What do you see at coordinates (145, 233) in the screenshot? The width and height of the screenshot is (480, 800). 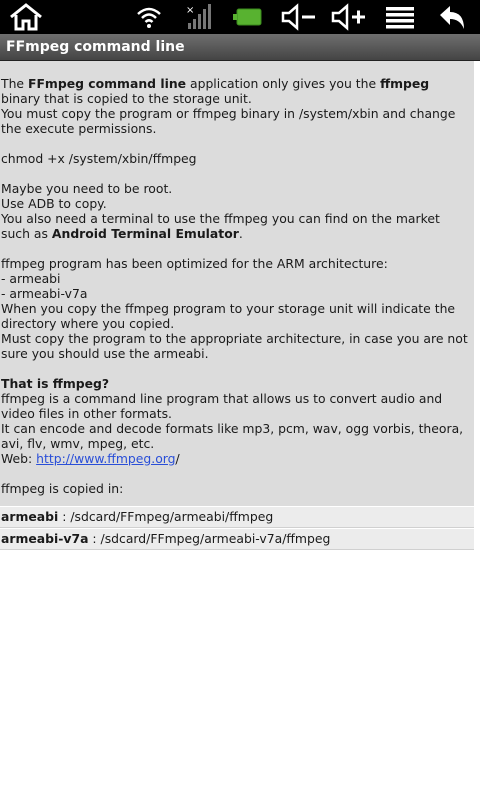 I see `terminal-app-name: Android Terminal Emulator` at bounding box center [145, 233].